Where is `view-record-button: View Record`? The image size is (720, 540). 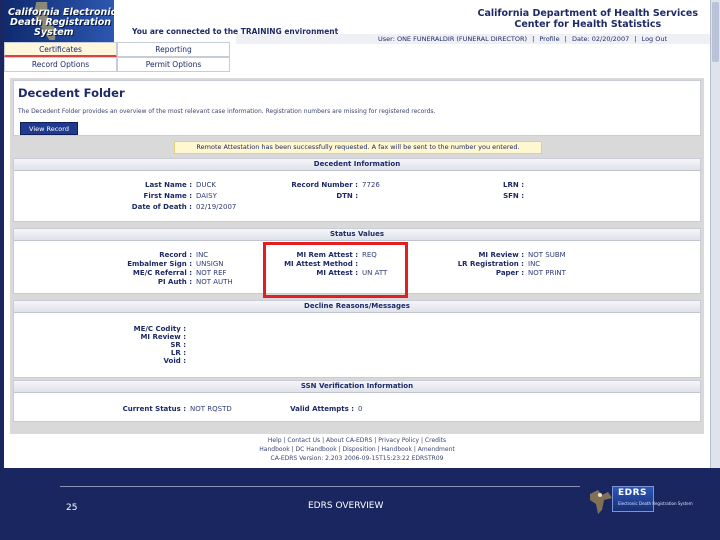 view-record-button: View Record is located at coordinates (49, 128).